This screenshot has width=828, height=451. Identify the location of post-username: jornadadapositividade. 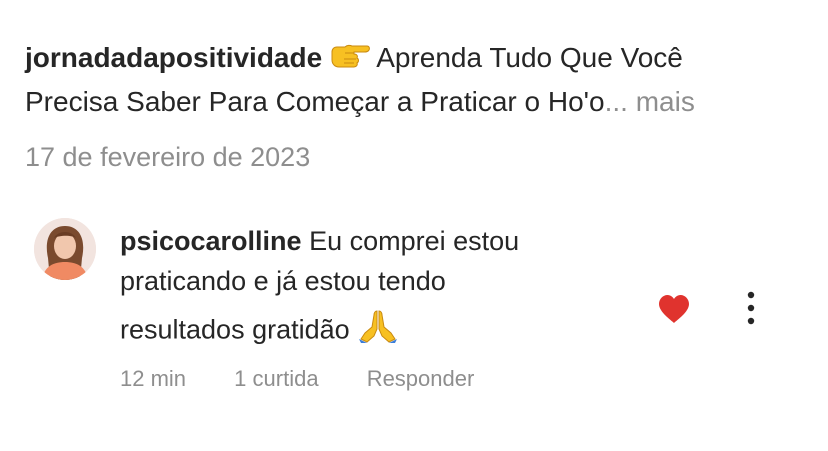
(173, 57).